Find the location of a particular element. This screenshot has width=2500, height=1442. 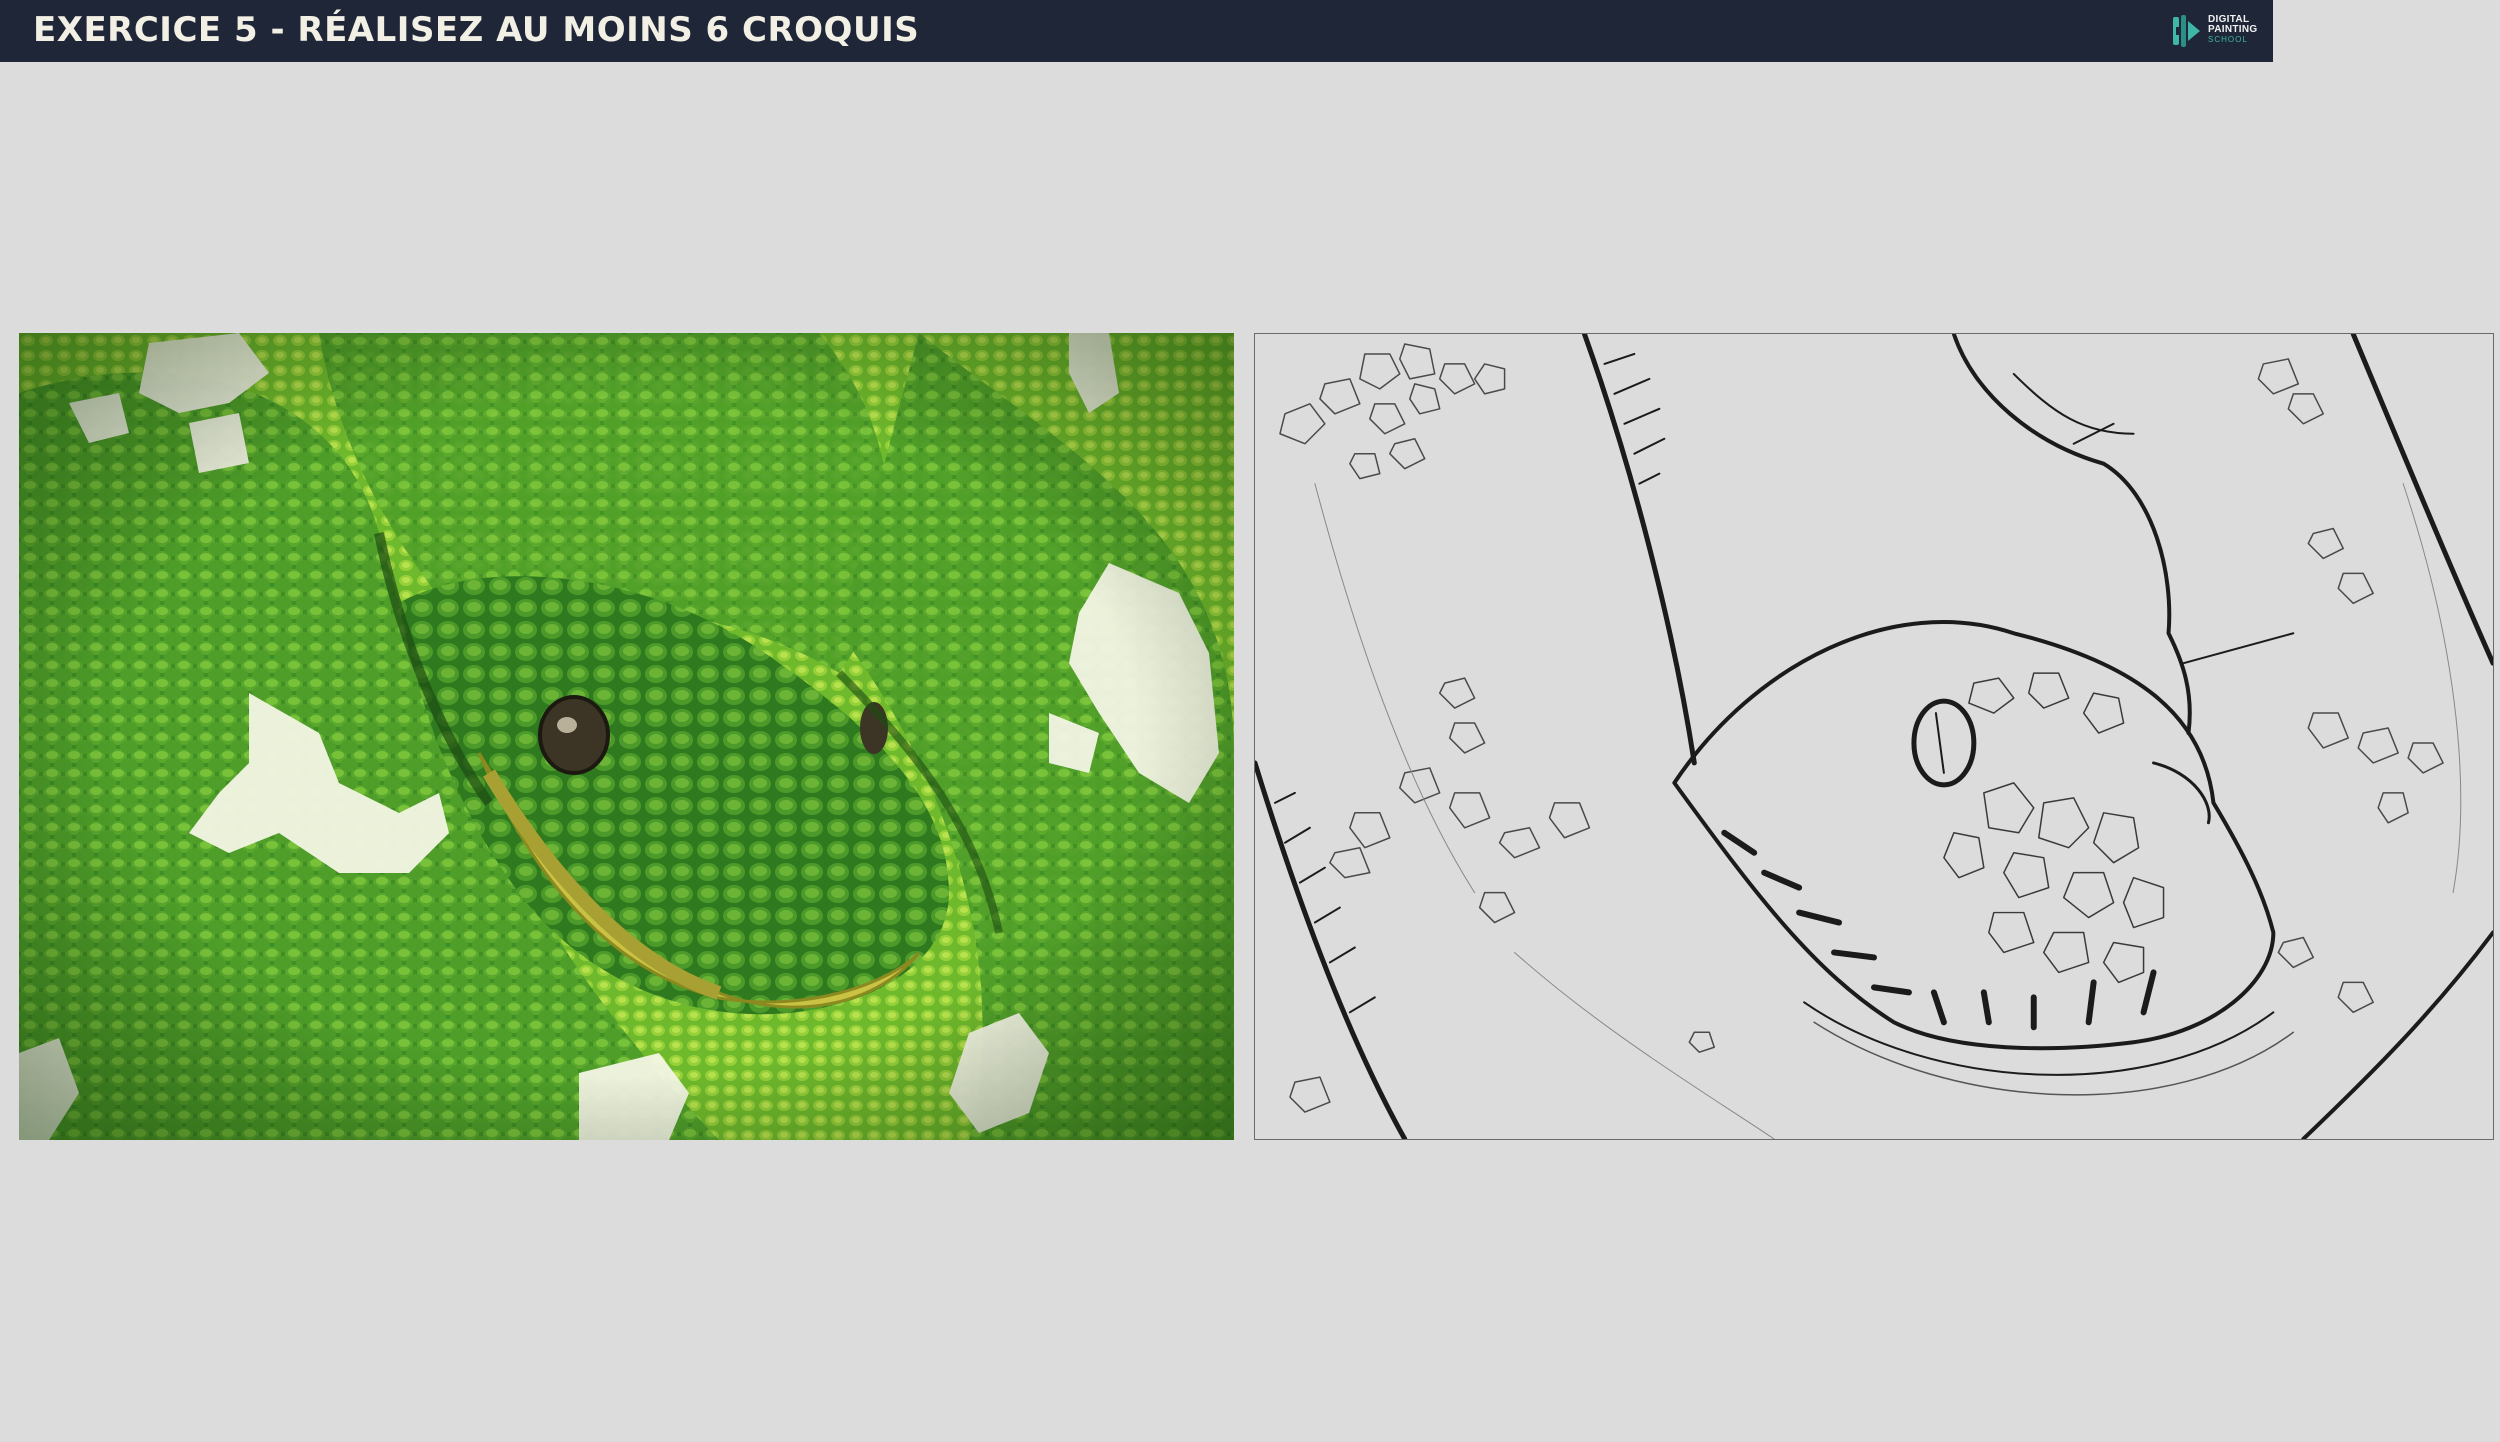

digital-painting-school-logo: DIGITAL PAINTING SCHOOL is located at coordinates (2215, 31).